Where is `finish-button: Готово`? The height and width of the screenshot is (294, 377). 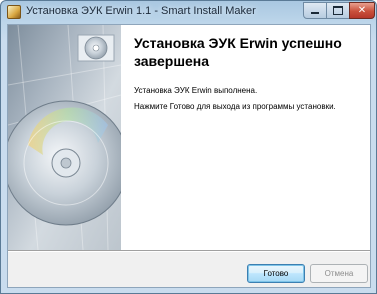
finish-button: Готово is located at coordinates (276, 273).